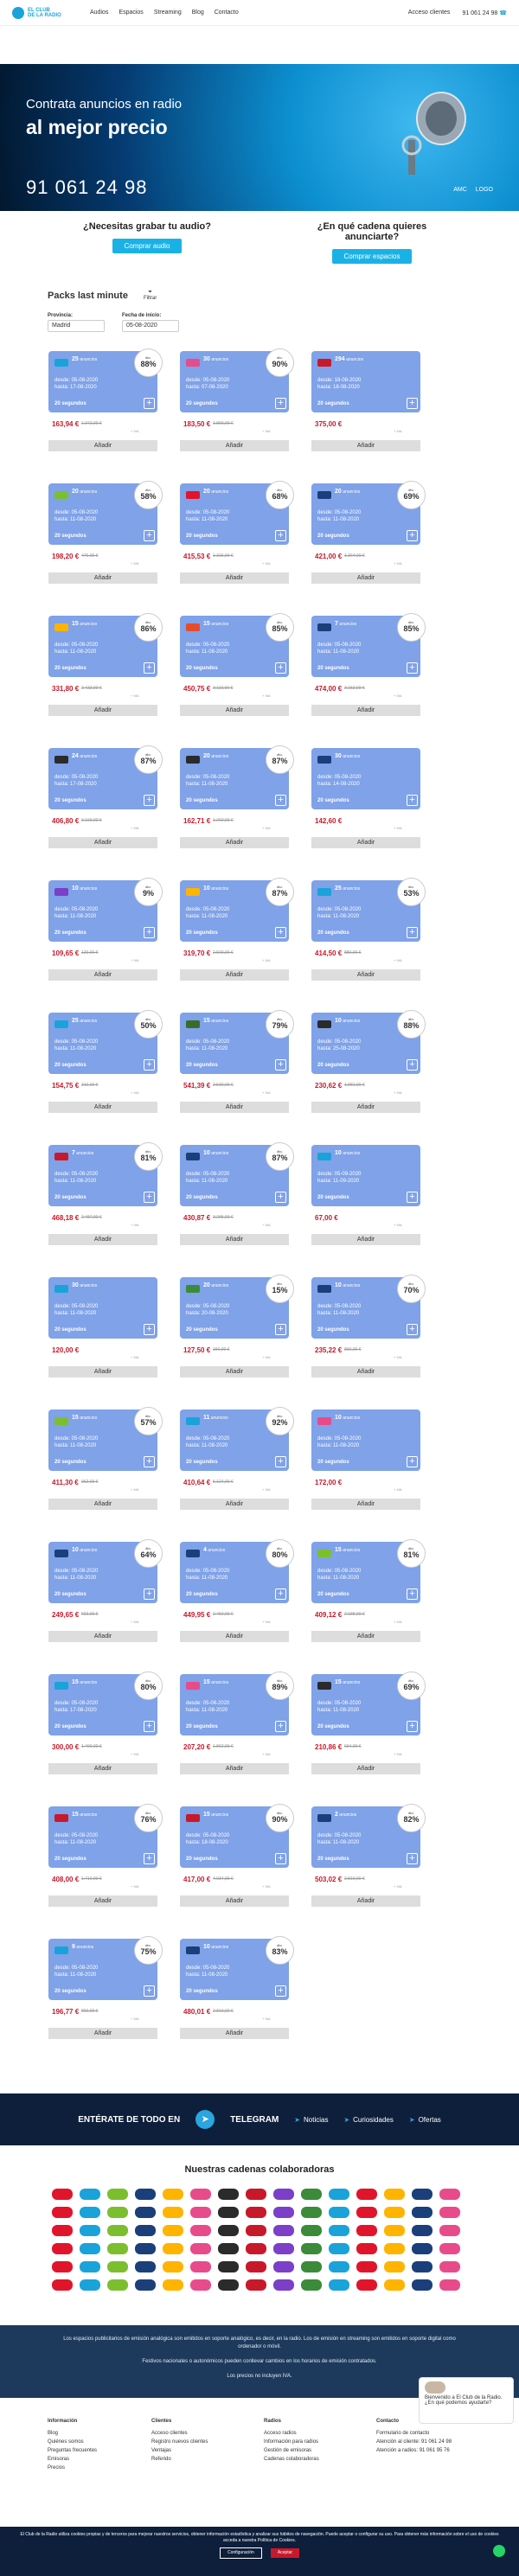 The height and width of the screenshot is (2576, 519). Describe the element at coordinates (131, 13) in the screenshot. I see `nav-item-espacios: Espacios` at that location.